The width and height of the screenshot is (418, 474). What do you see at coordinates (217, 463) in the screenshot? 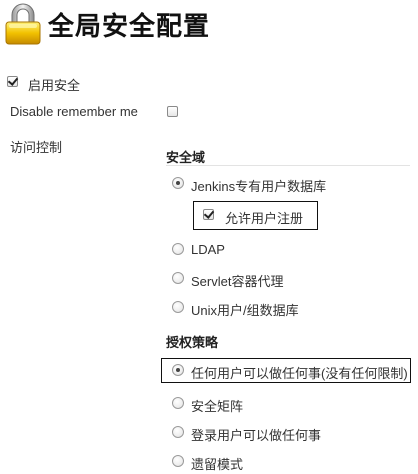
I see `auth-label-legacy: 遗留模式` at bounding box center [217, 463].